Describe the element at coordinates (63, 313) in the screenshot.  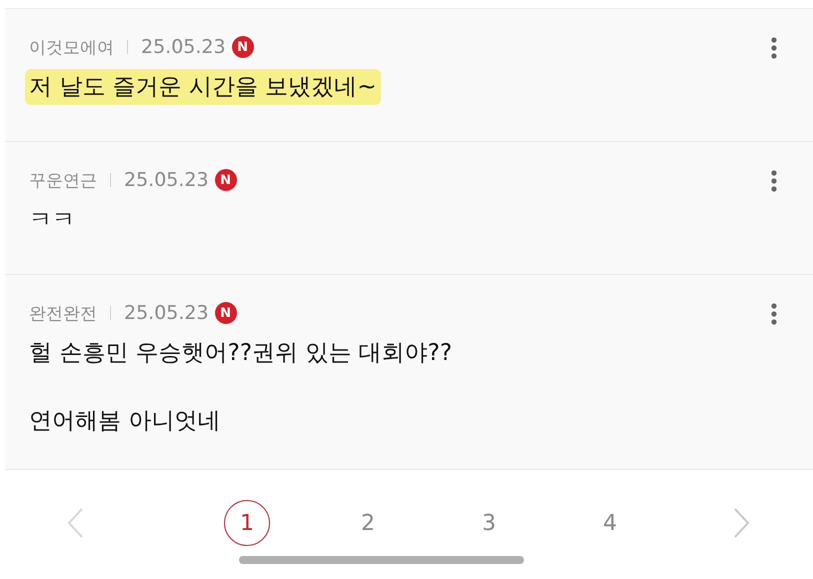
I see `comment-author: 완전완전` at that location.